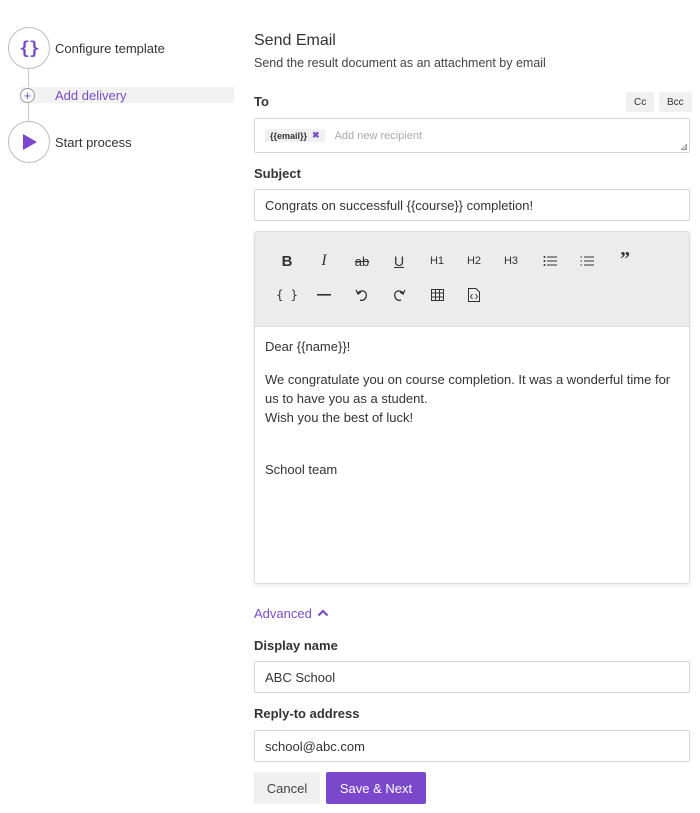 Image resolution: width=700 pixels, height=813 pixels. What do you see at coordinates (625, 259) in the screenshot?
I see `blockquote-button: ”` at bounding box center [625, 259].